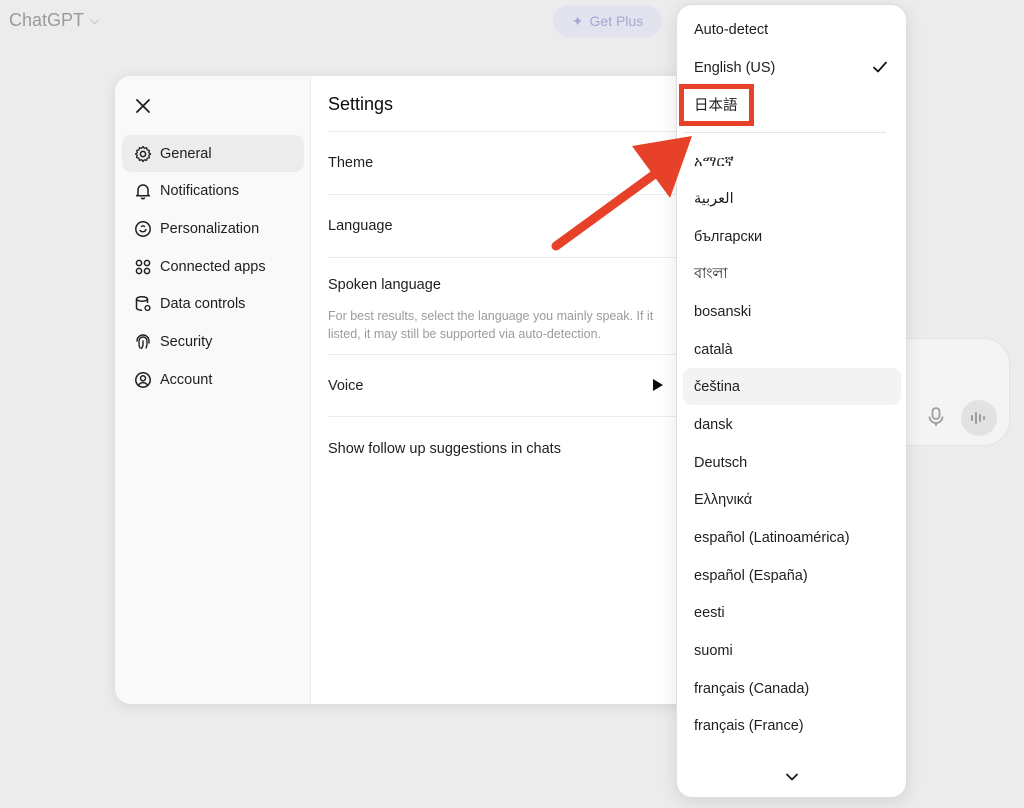 This screenshot has height=808, width=1024. Describe the element at coordinates (792, 650) in the screenshot. I see `language-option: suomi` at that location.